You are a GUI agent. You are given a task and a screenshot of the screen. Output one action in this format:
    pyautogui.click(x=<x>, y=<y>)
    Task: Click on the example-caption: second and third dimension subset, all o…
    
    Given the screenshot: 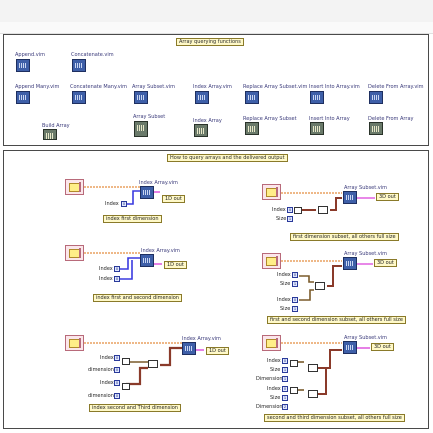 What is the action you would take?
    pyautogui.click(x=334, y=418)
    